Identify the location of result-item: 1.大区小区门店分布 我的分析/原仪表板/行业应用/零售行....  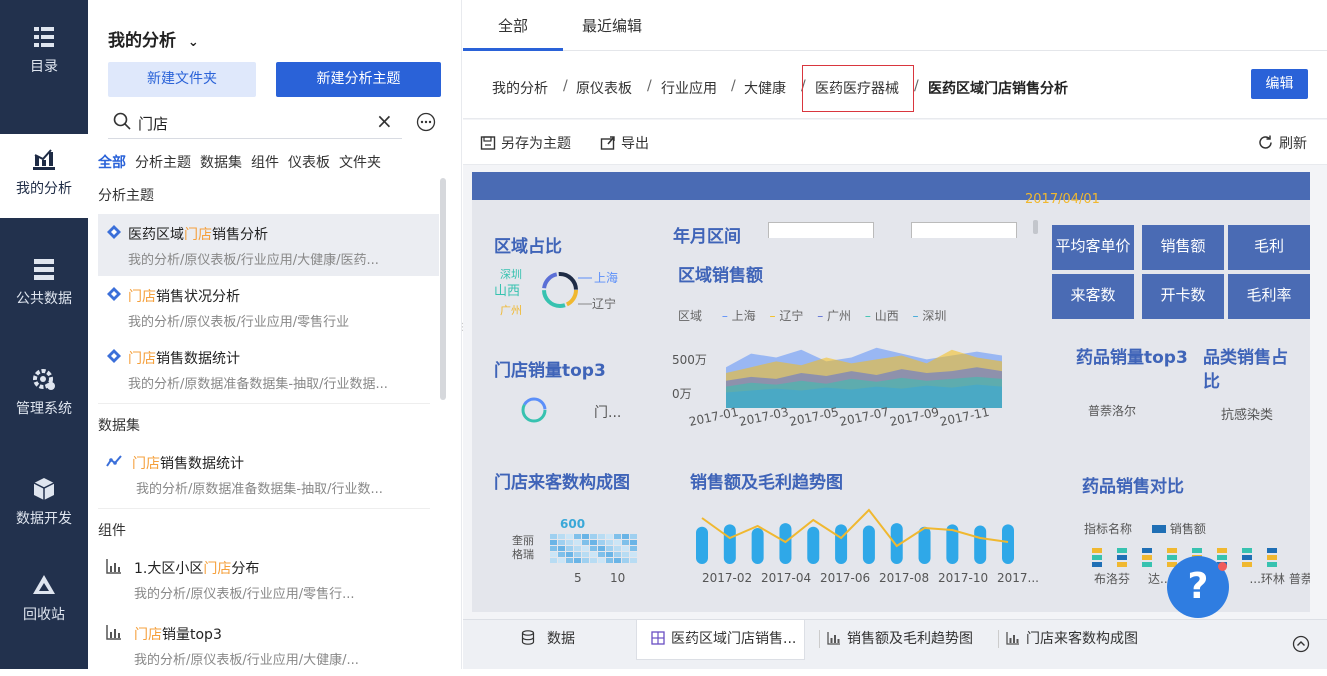
(268, 579).